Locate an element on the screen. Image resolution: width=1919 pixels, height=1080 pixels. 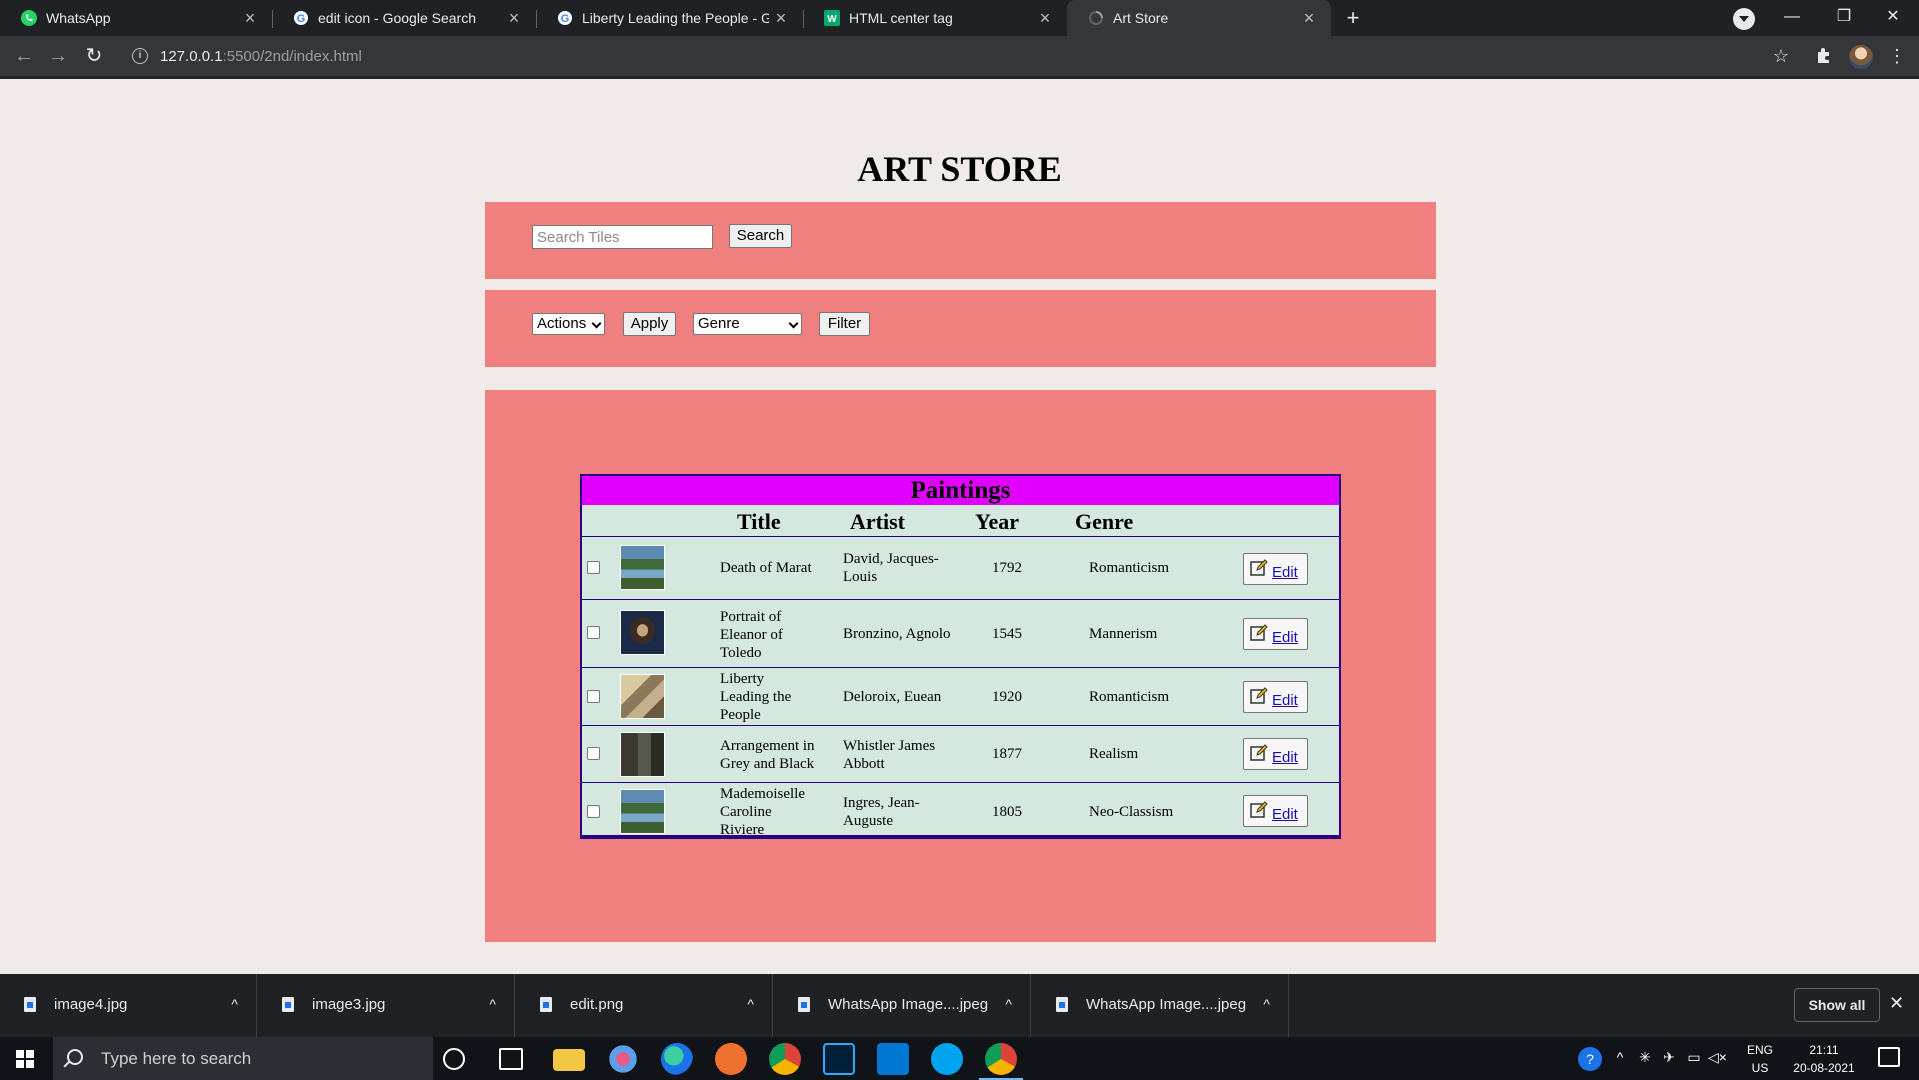
tab-title: Liberty Leading the People - Goo is located at coordinates (675, 18).